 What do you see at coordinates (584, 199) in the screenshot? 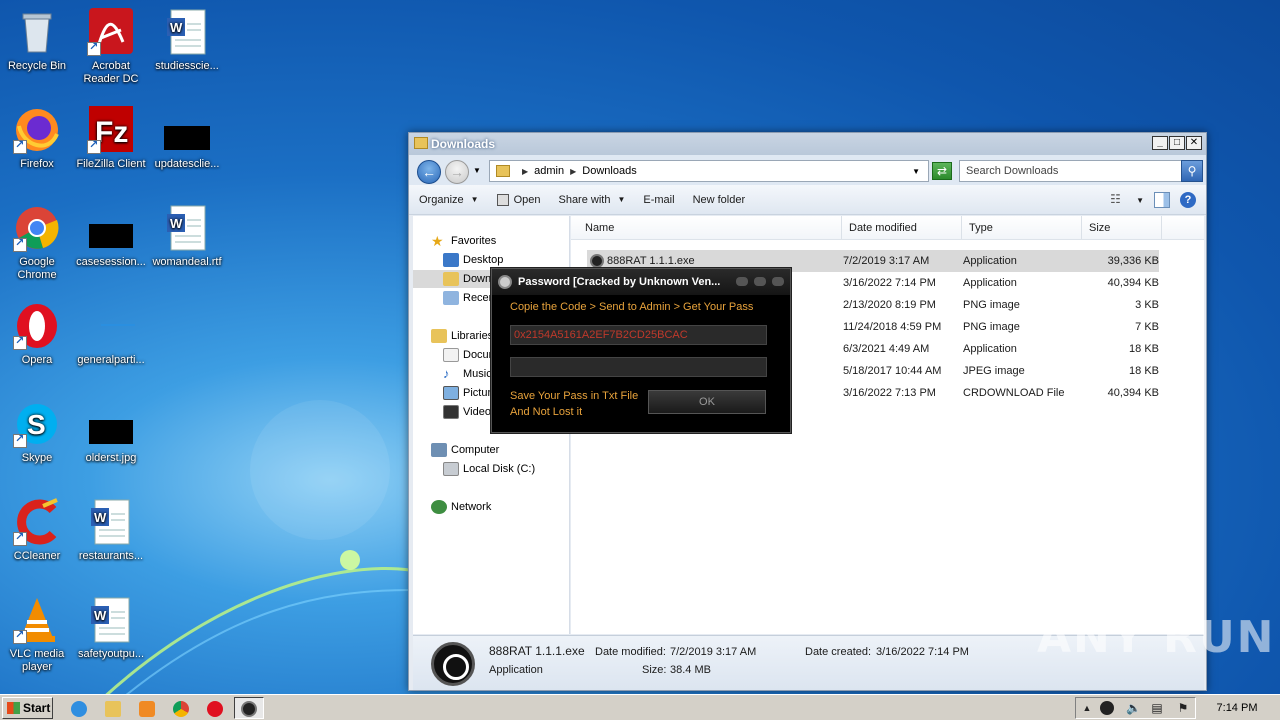
I see `share-with-label: Share with` at bounding box center [584, 199].